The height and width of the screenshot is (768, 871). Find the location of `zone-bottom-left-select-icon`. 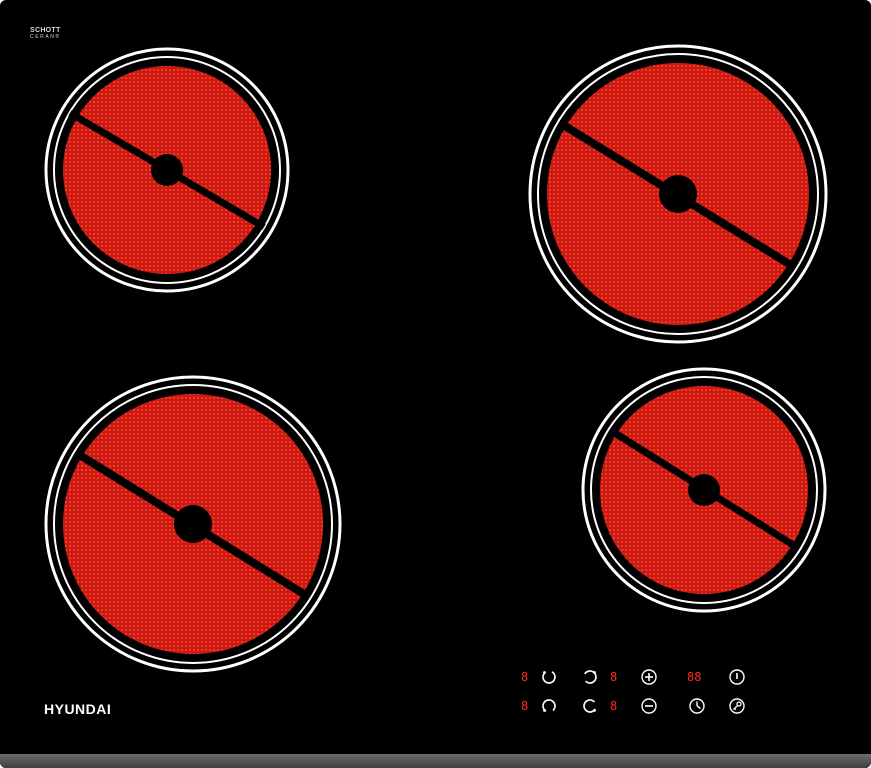

zone-bottom-left-select-icon is located at coordinates (549, 706).